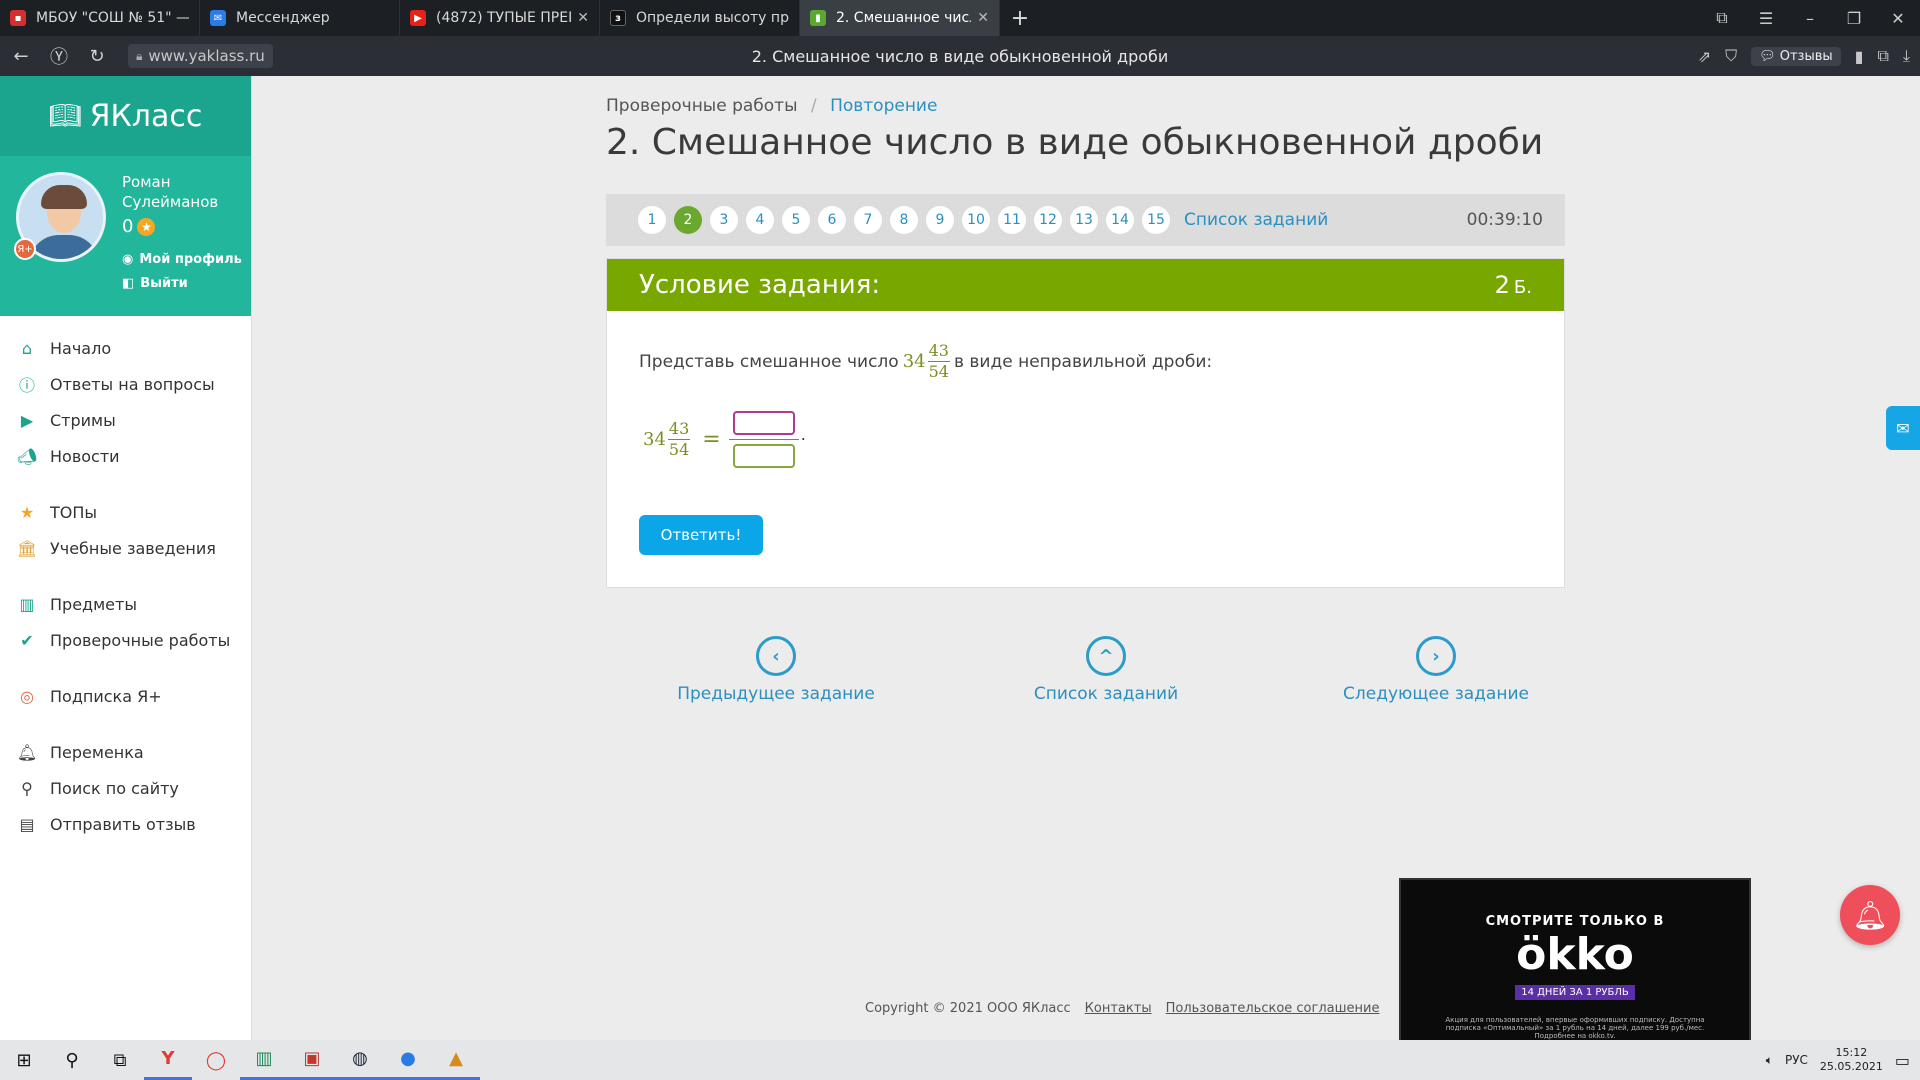  What do you see at coordinates (1273, 1008) in the screenshot?
I see `agreement-link: Пользовательское соглашение` at bounding box center [1273, 1008].